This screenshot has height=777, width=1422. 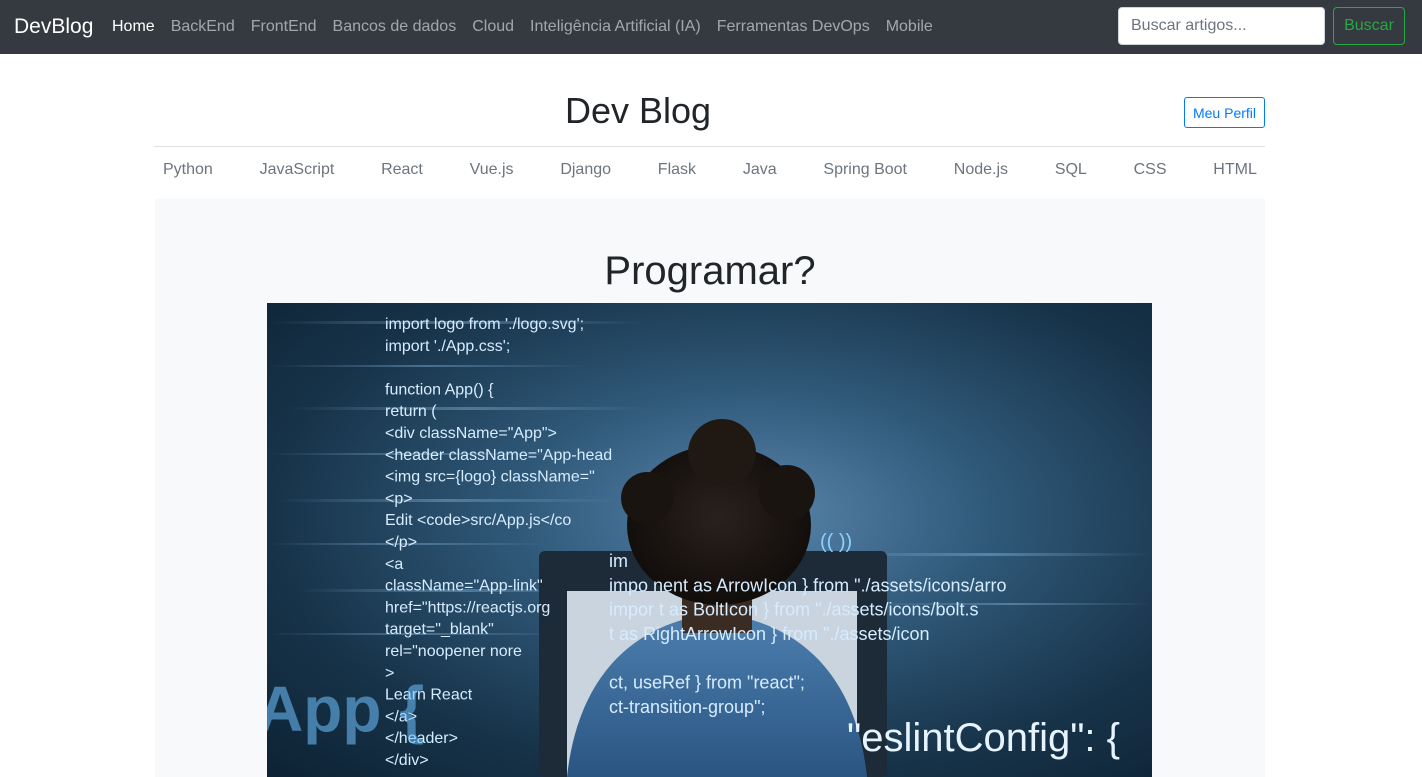 What do you see at coordinates (345, 709) in the screenshot?
I see `big-app-text: App {` at bounding box center [345, 709].